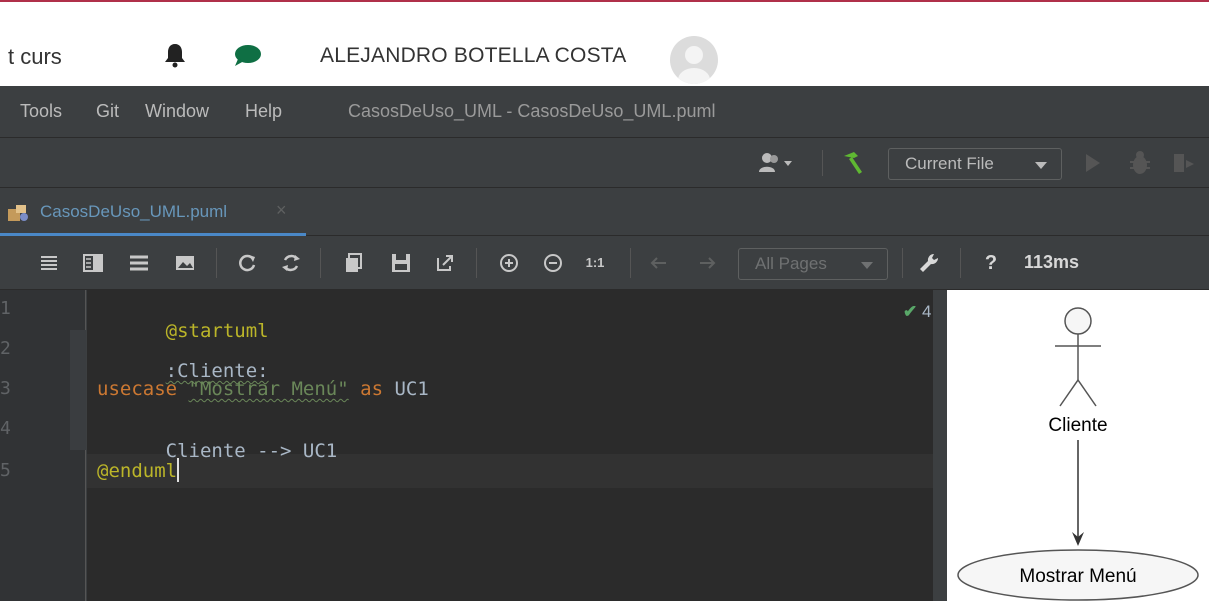 This screenshot has width=1209, height=601. What do you see at coordinates (1077, 425) in the screenshot?
I see `actor-label: Cliente` at bounding box center [1077, 425].